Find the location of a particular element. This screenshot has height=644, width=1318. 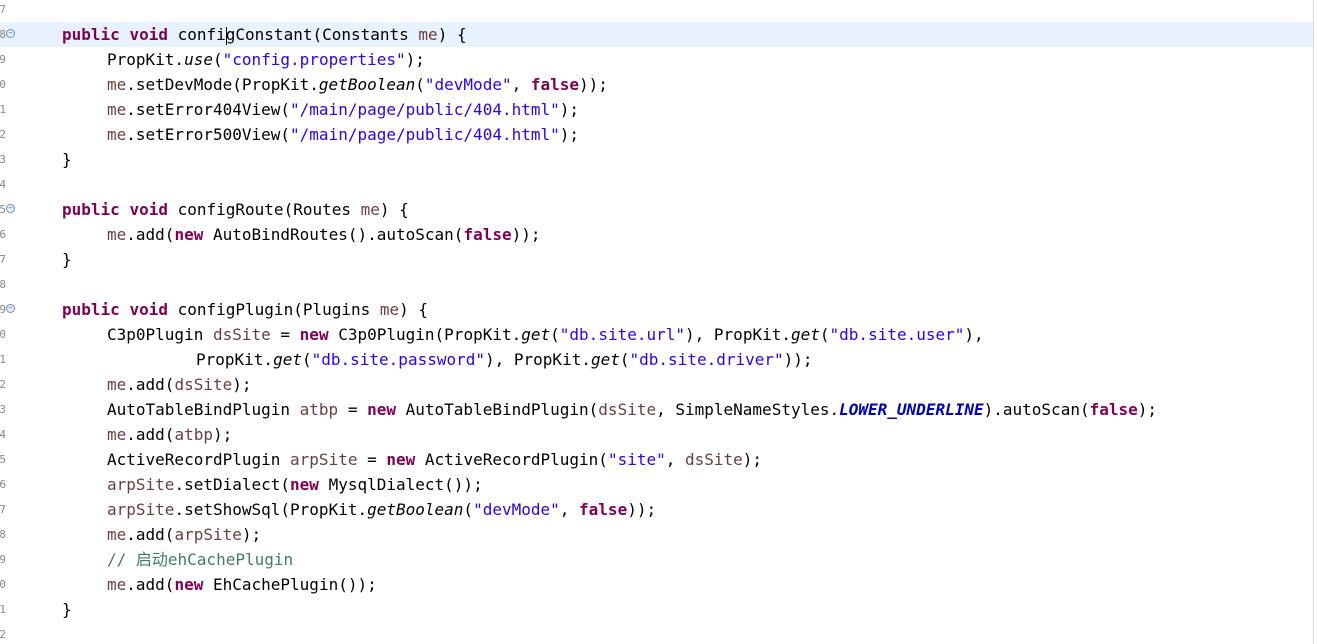

code-token: configPlugin(Plugins is located at coordinates (273, 309).